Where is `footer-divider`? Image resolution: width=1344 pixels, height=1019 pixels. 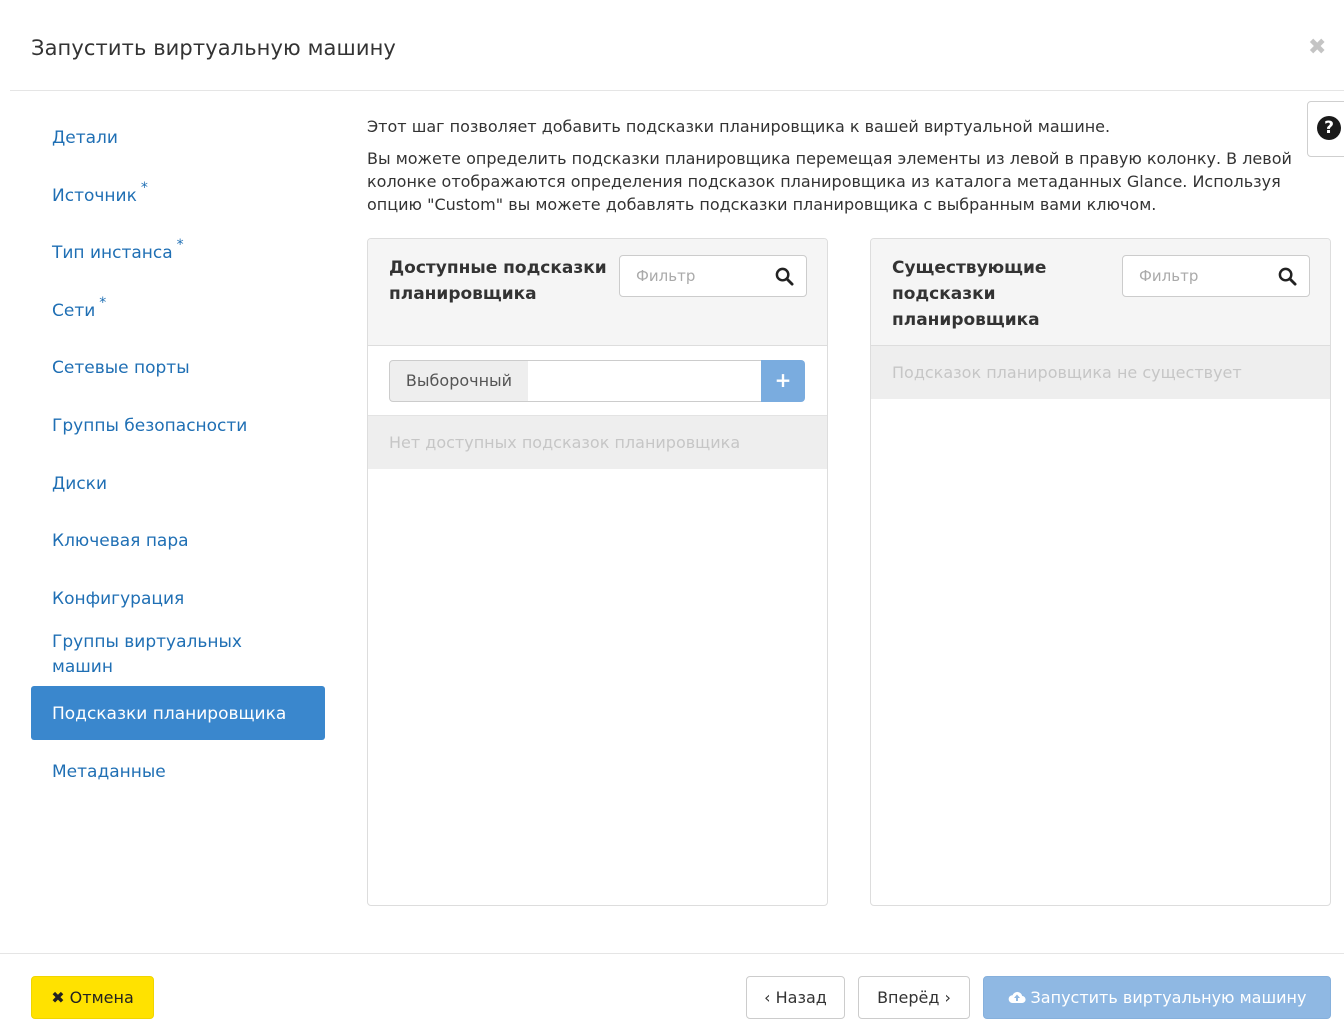 footer-divider is located at coordinates (672, 953).